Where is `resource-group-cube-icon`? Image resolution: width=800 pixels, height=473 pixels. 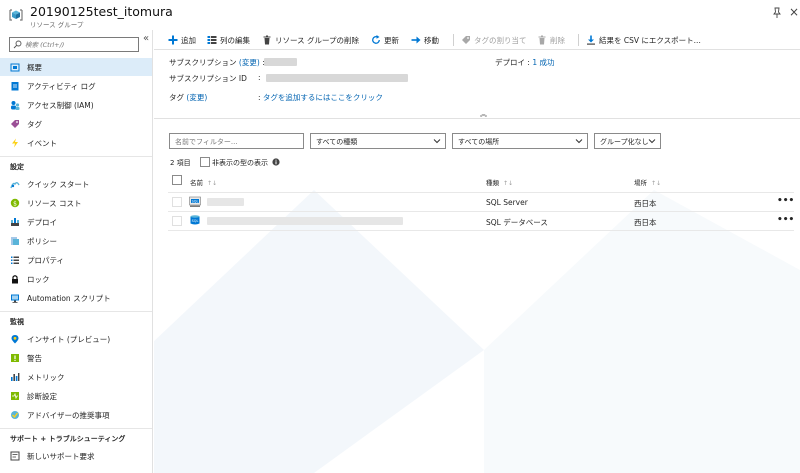
resource-group-cube-icon is located at coordinates (16, 15).